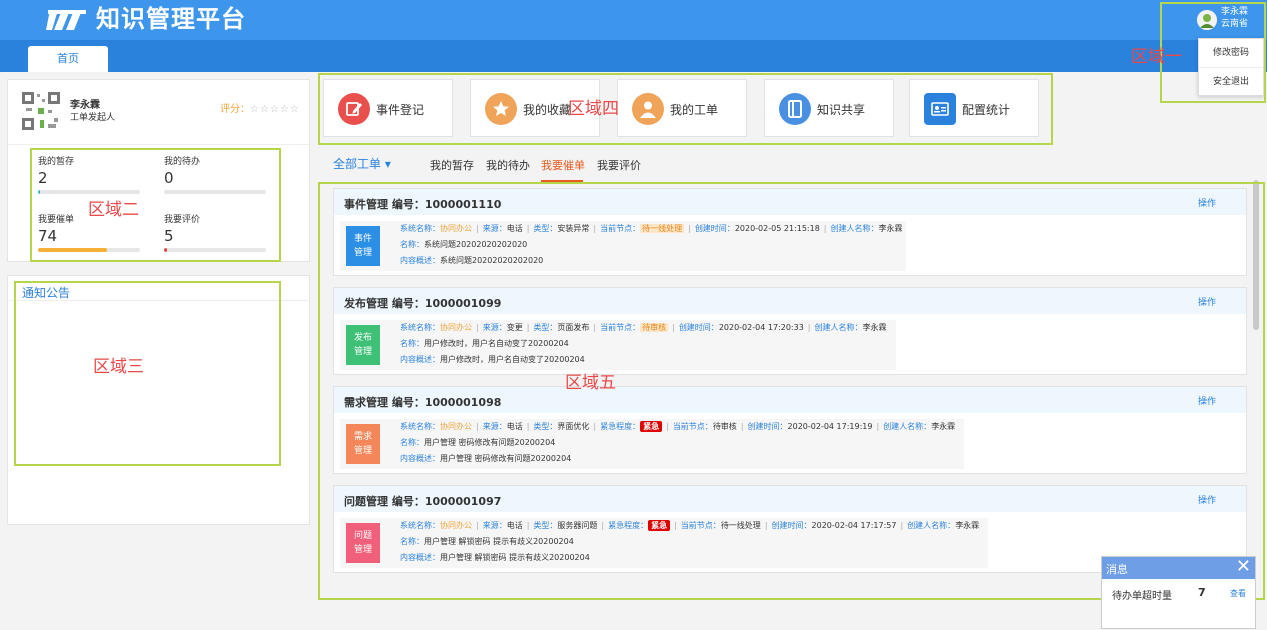 The image size is (1267, 630). I want to click on created-time: 2020-02-04 17:20:33, so click(761, 327).